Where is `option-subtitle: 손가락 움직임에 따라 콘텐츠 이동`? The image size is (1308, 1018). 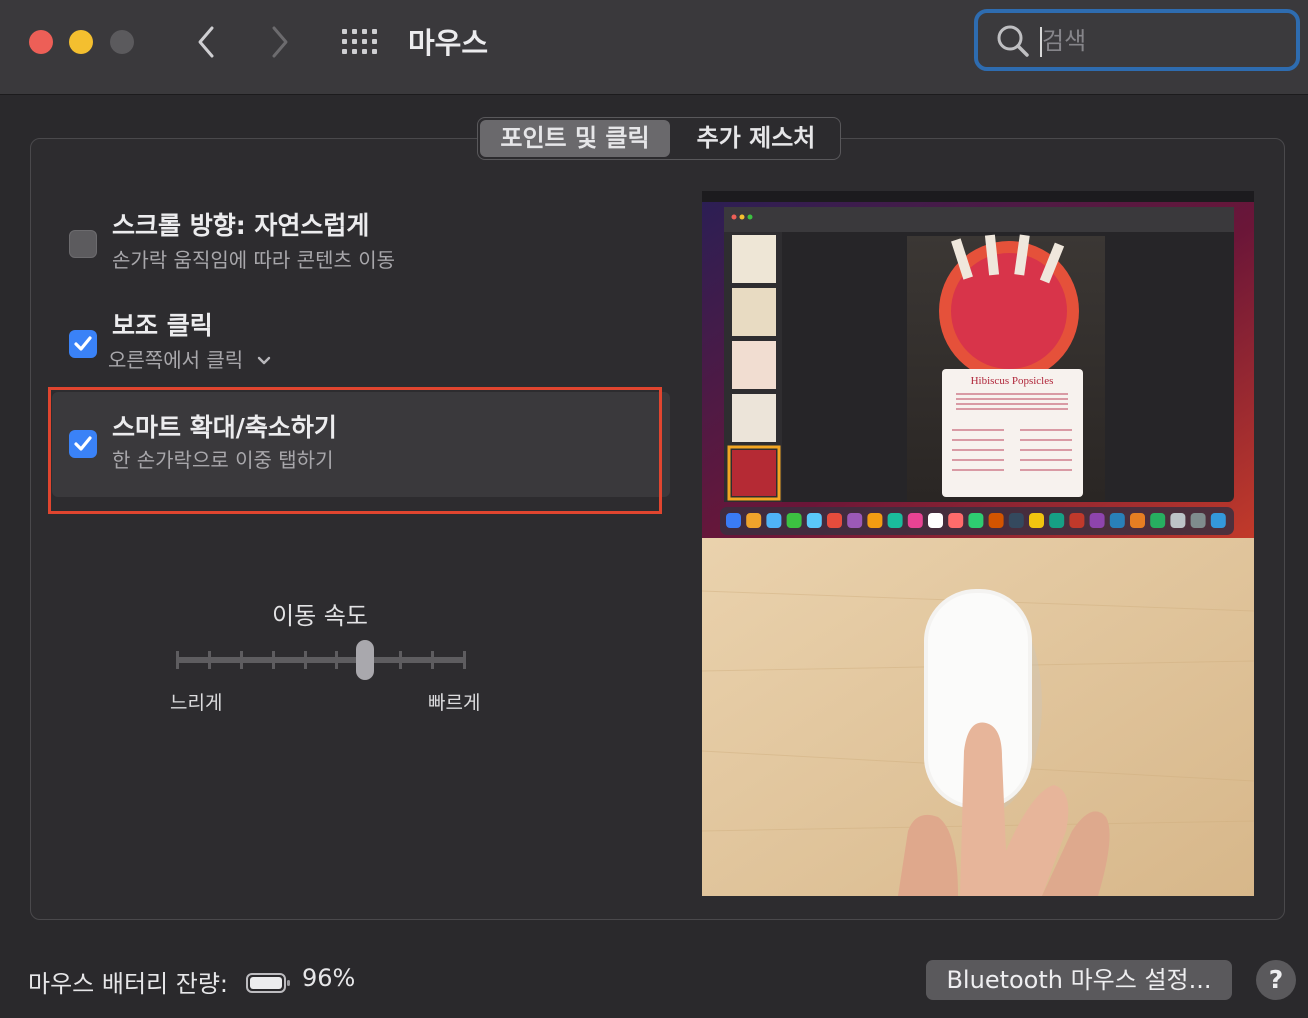
option-subtitle: 손가락 움직임에 따라 콘텐츠 이동 is located at coordinates (254, 260).